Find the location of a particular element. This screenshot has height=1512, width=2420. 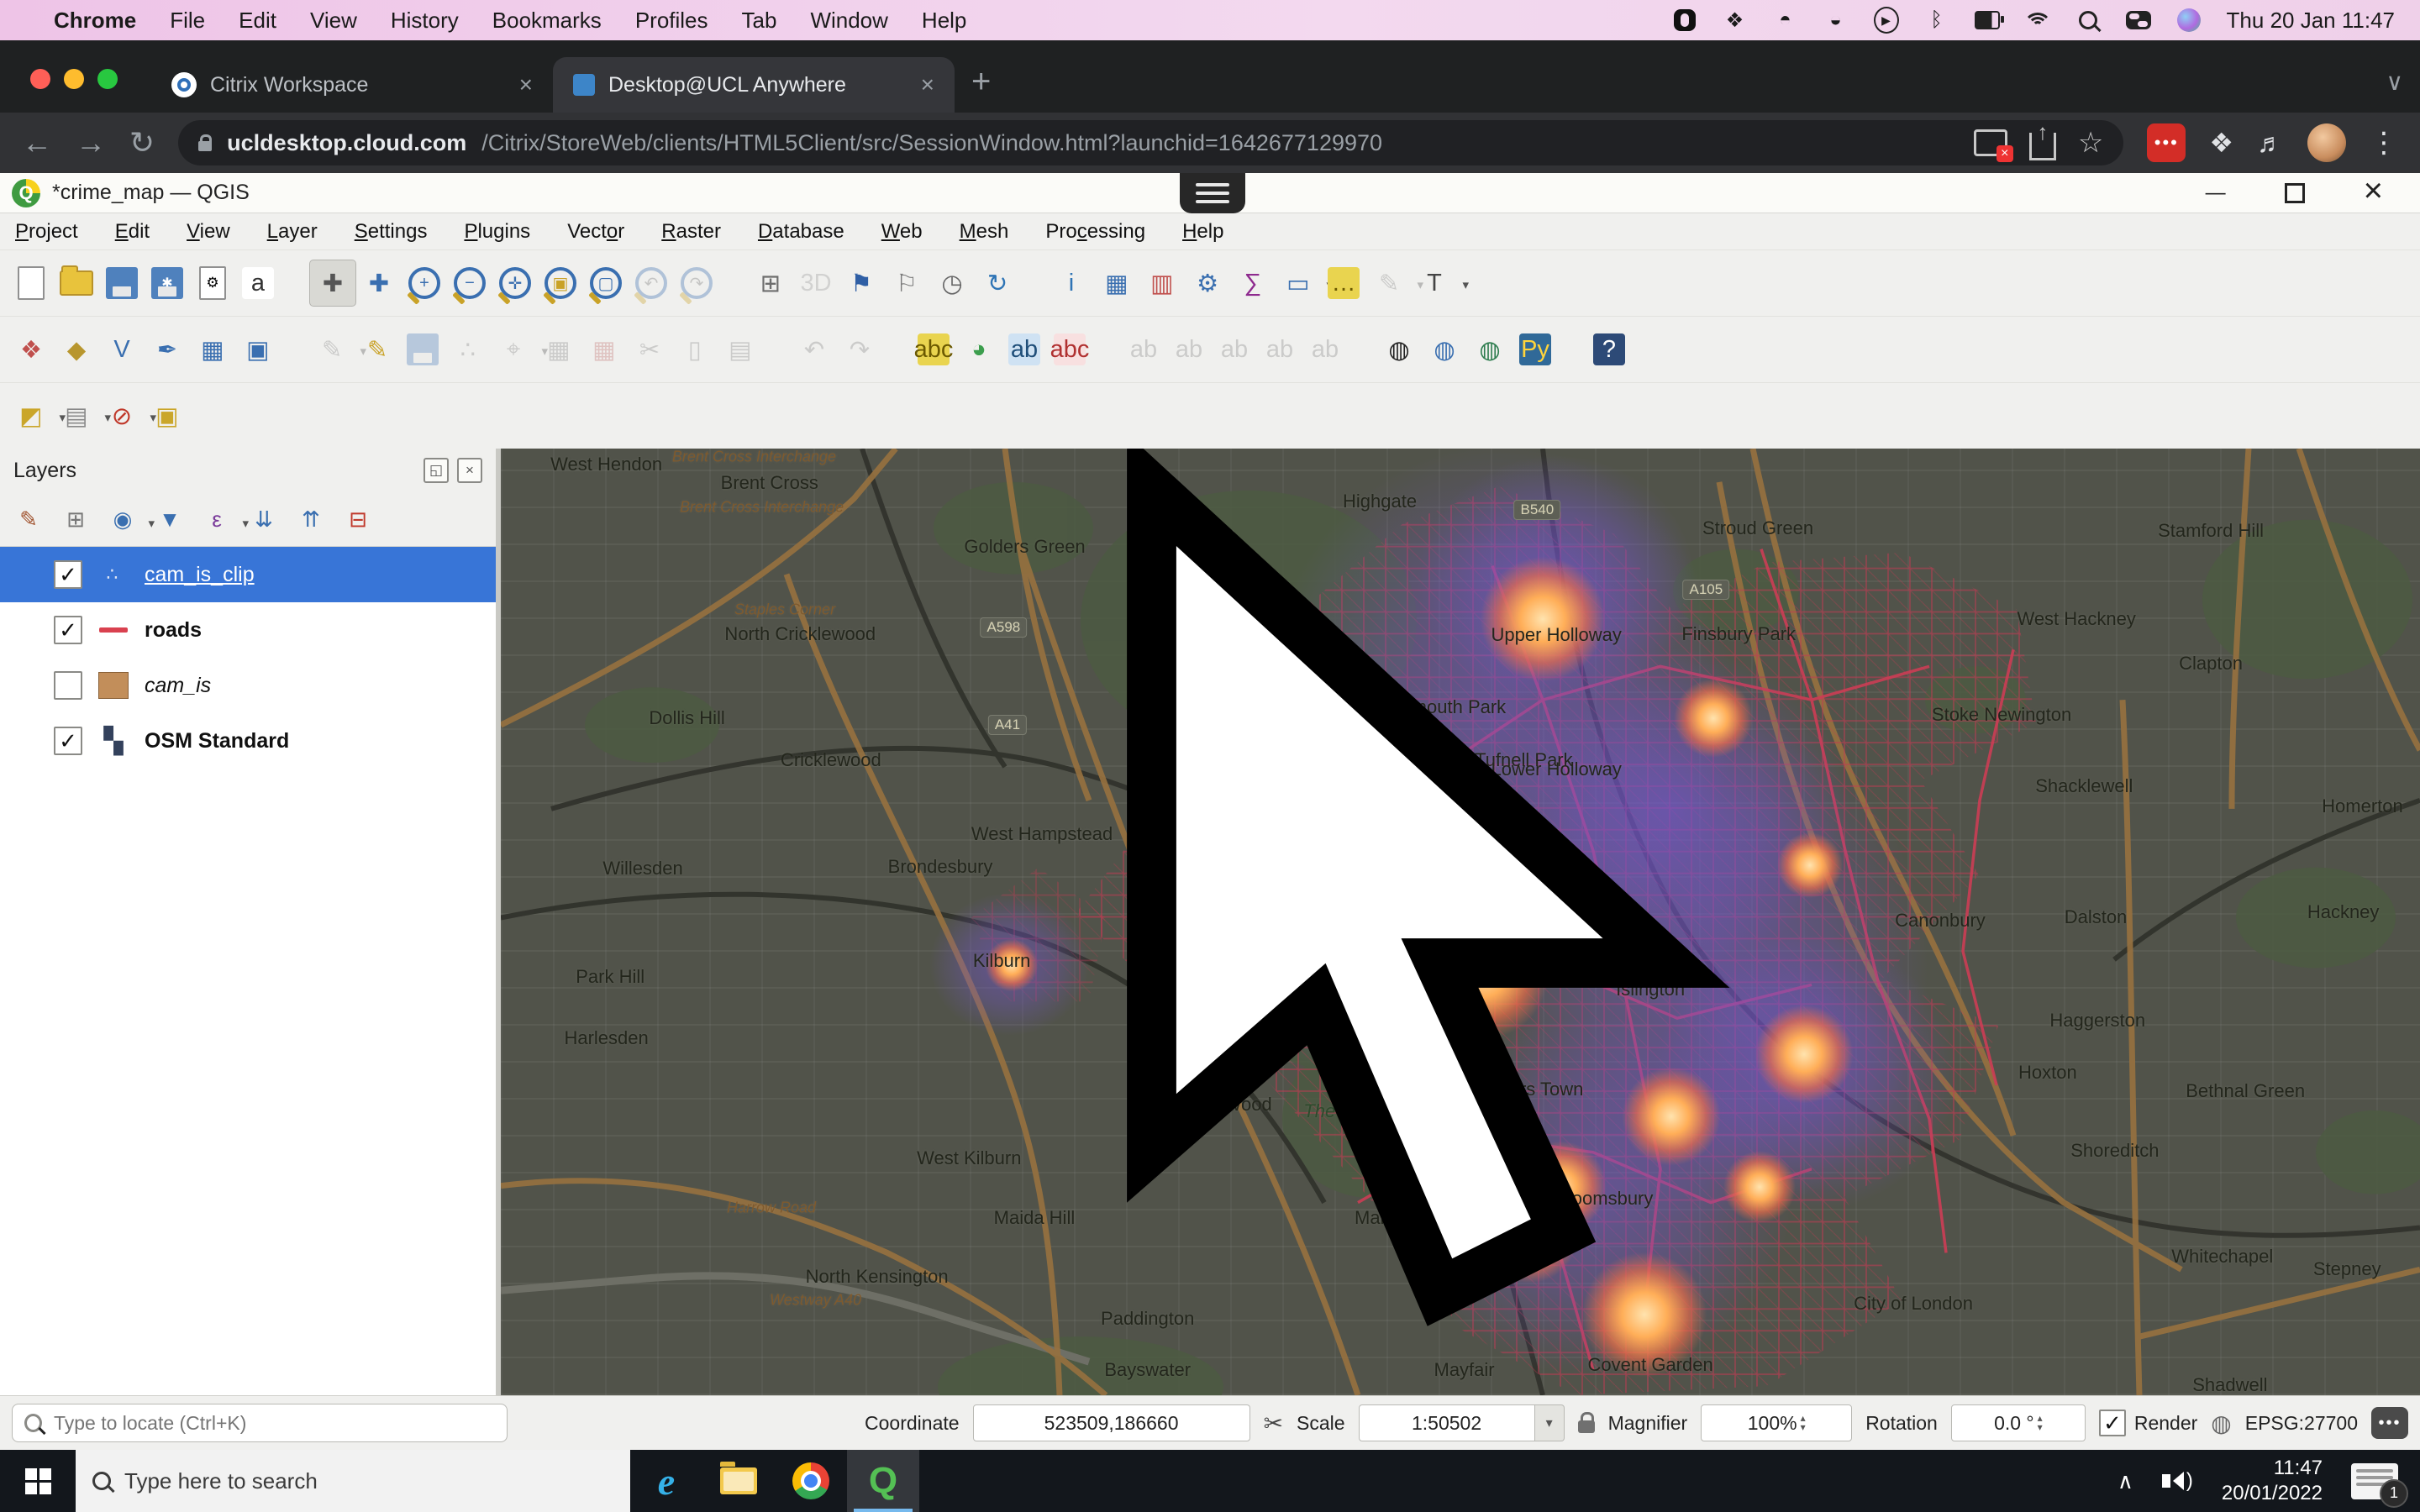

menubar-app-name: Chrome is located at coordinates (95, 21).